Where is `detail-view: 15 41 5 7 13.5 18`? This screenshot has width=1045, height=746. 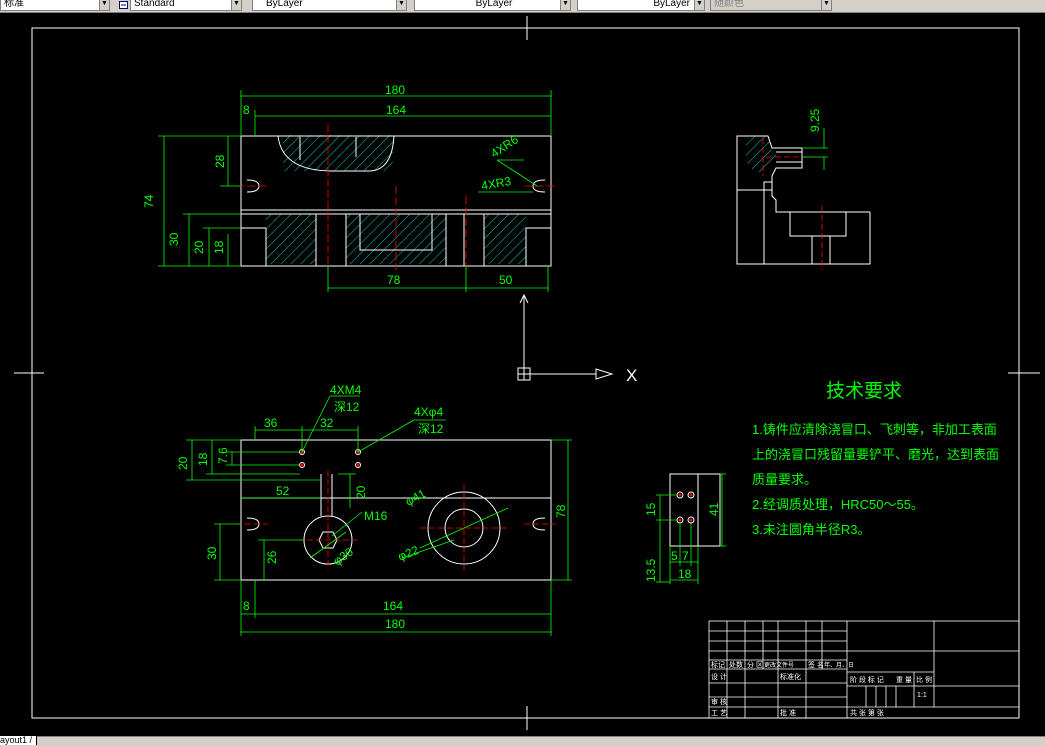
detail-view: 15 41 5 7 13.5 18 is located at coordinates (685, 528).